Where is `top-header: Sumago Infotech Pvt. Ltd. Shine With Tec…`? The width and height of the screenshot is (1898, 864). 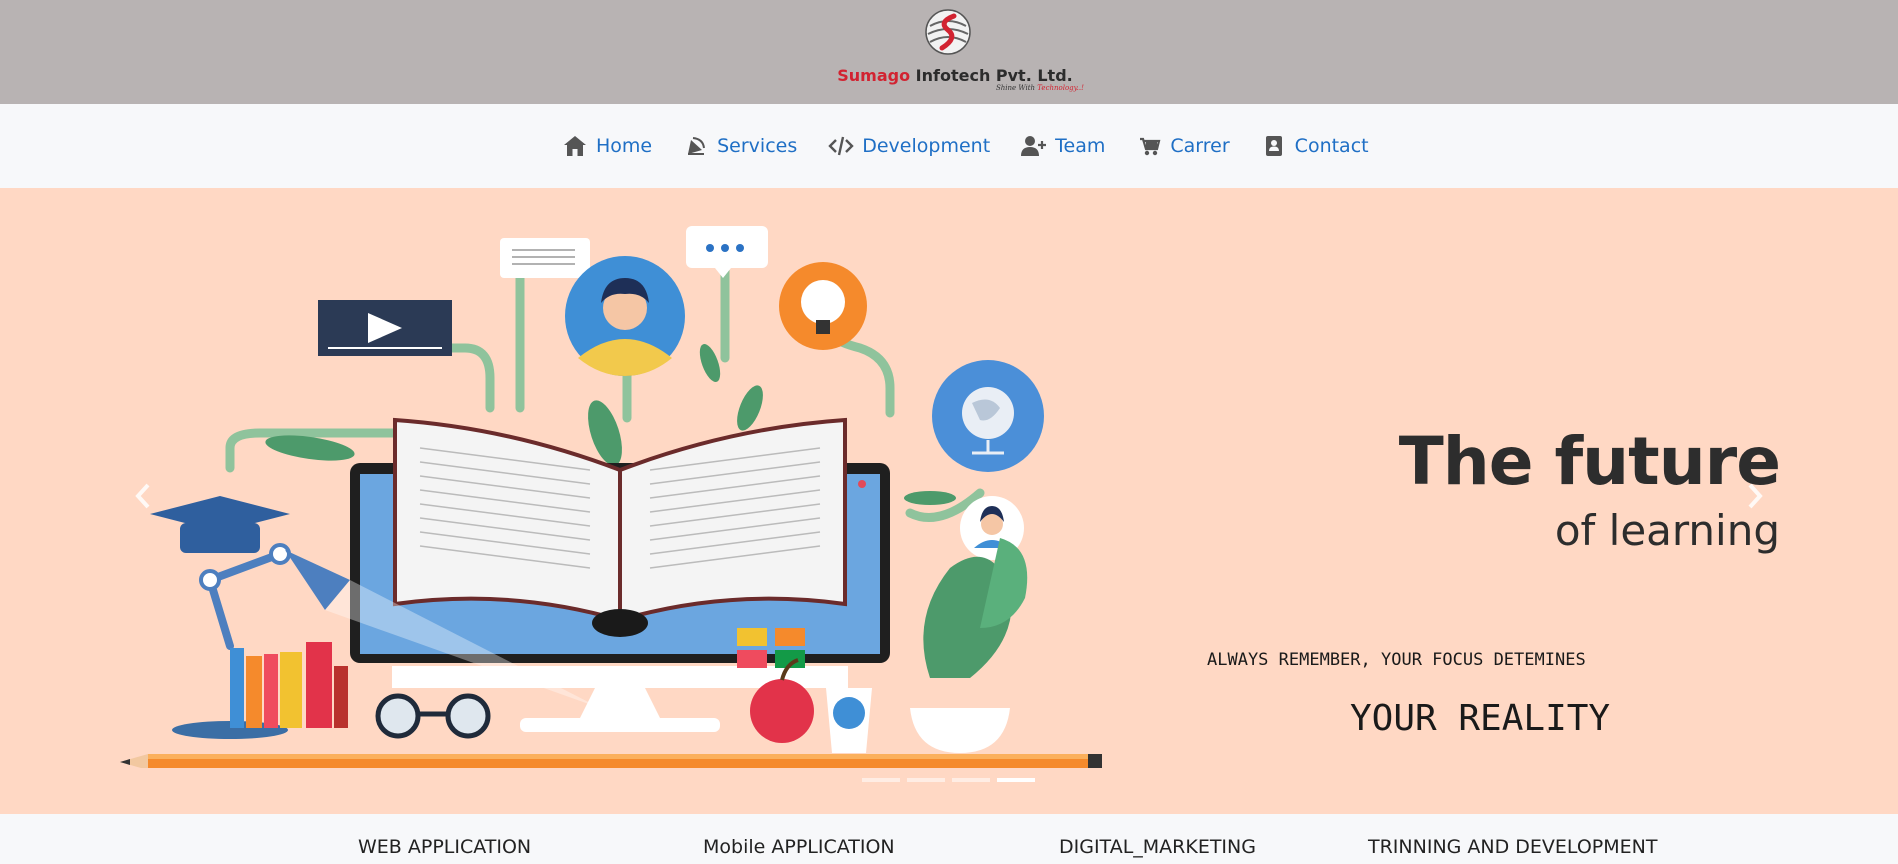
top-header: Sumago Infotech Pvt. Ltd. Shine With Tec… is located at coordinates (949, 52).